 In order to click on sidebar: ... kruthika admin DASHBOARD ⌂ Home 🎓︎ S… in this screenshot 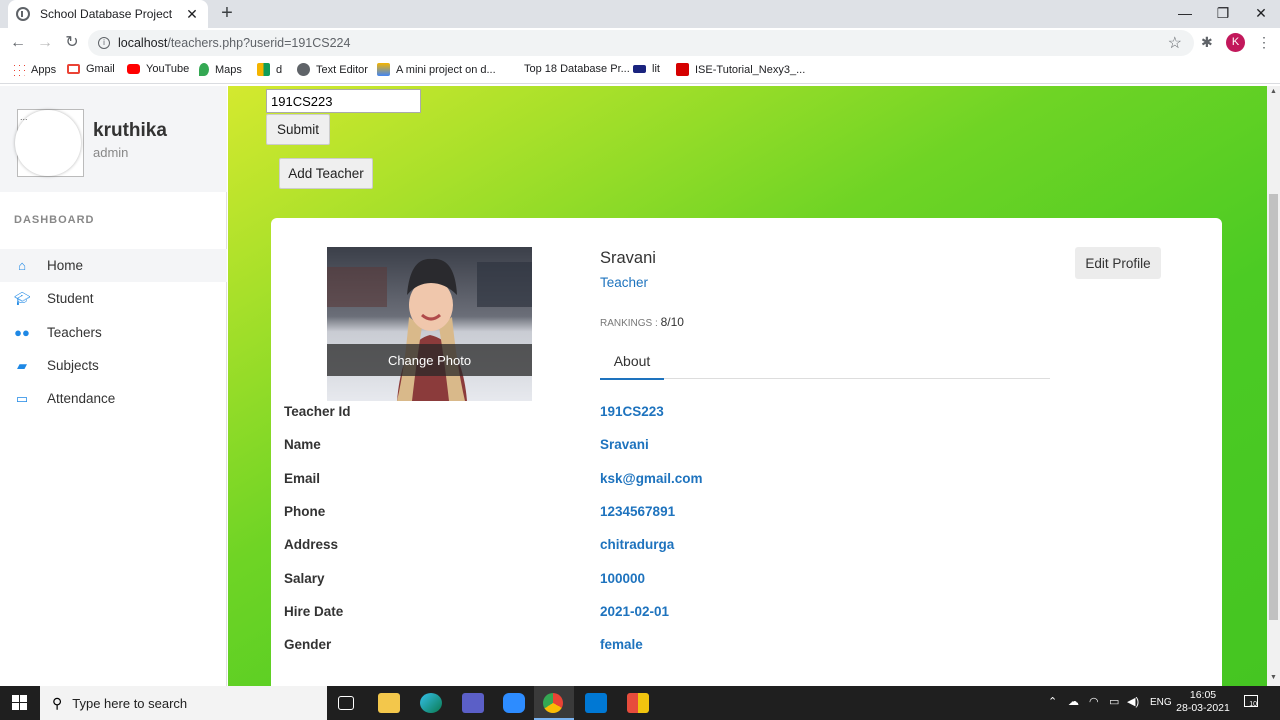, I will do `click(113, 386)`.